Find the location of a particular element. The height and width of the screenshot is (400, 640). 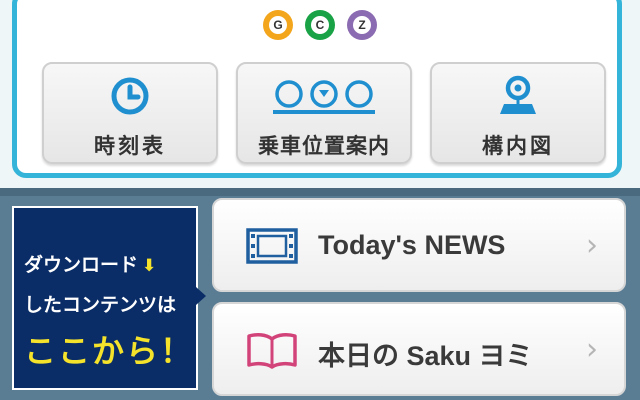

line-badge-g: G is located at coordinates (278, 25).